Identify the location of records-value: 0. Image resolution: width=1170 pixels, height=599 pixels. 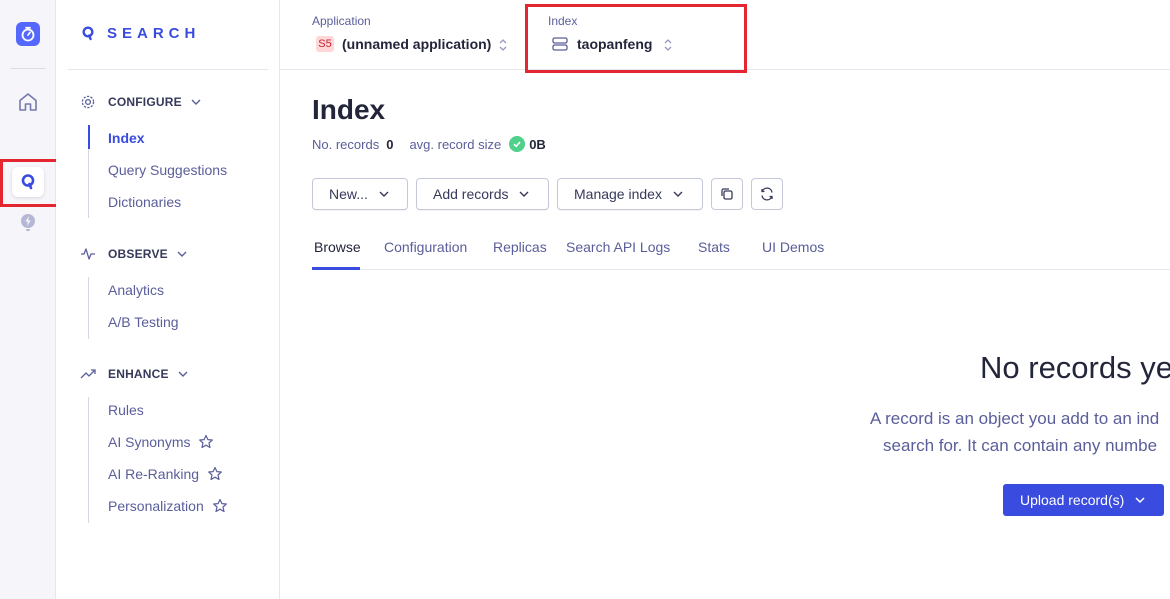
(390, 144).